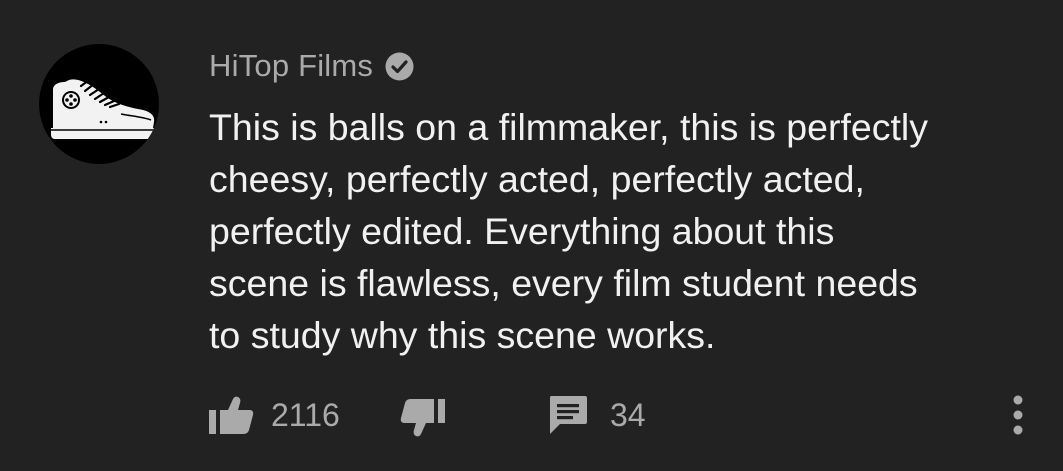 Image resolution: width=1063 pixels, height=471 pixels. I want to click on more-vertical-icon, so click(1018, 415).